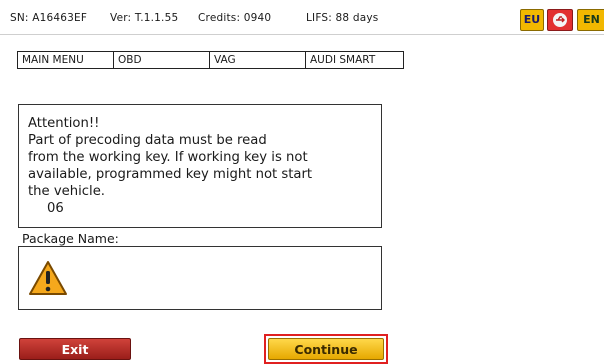  What do you see at coordinates (144, 18) in the screenshot?
I see `software-version: Ver: T.1.1.55` at bounding box center [144, 18].